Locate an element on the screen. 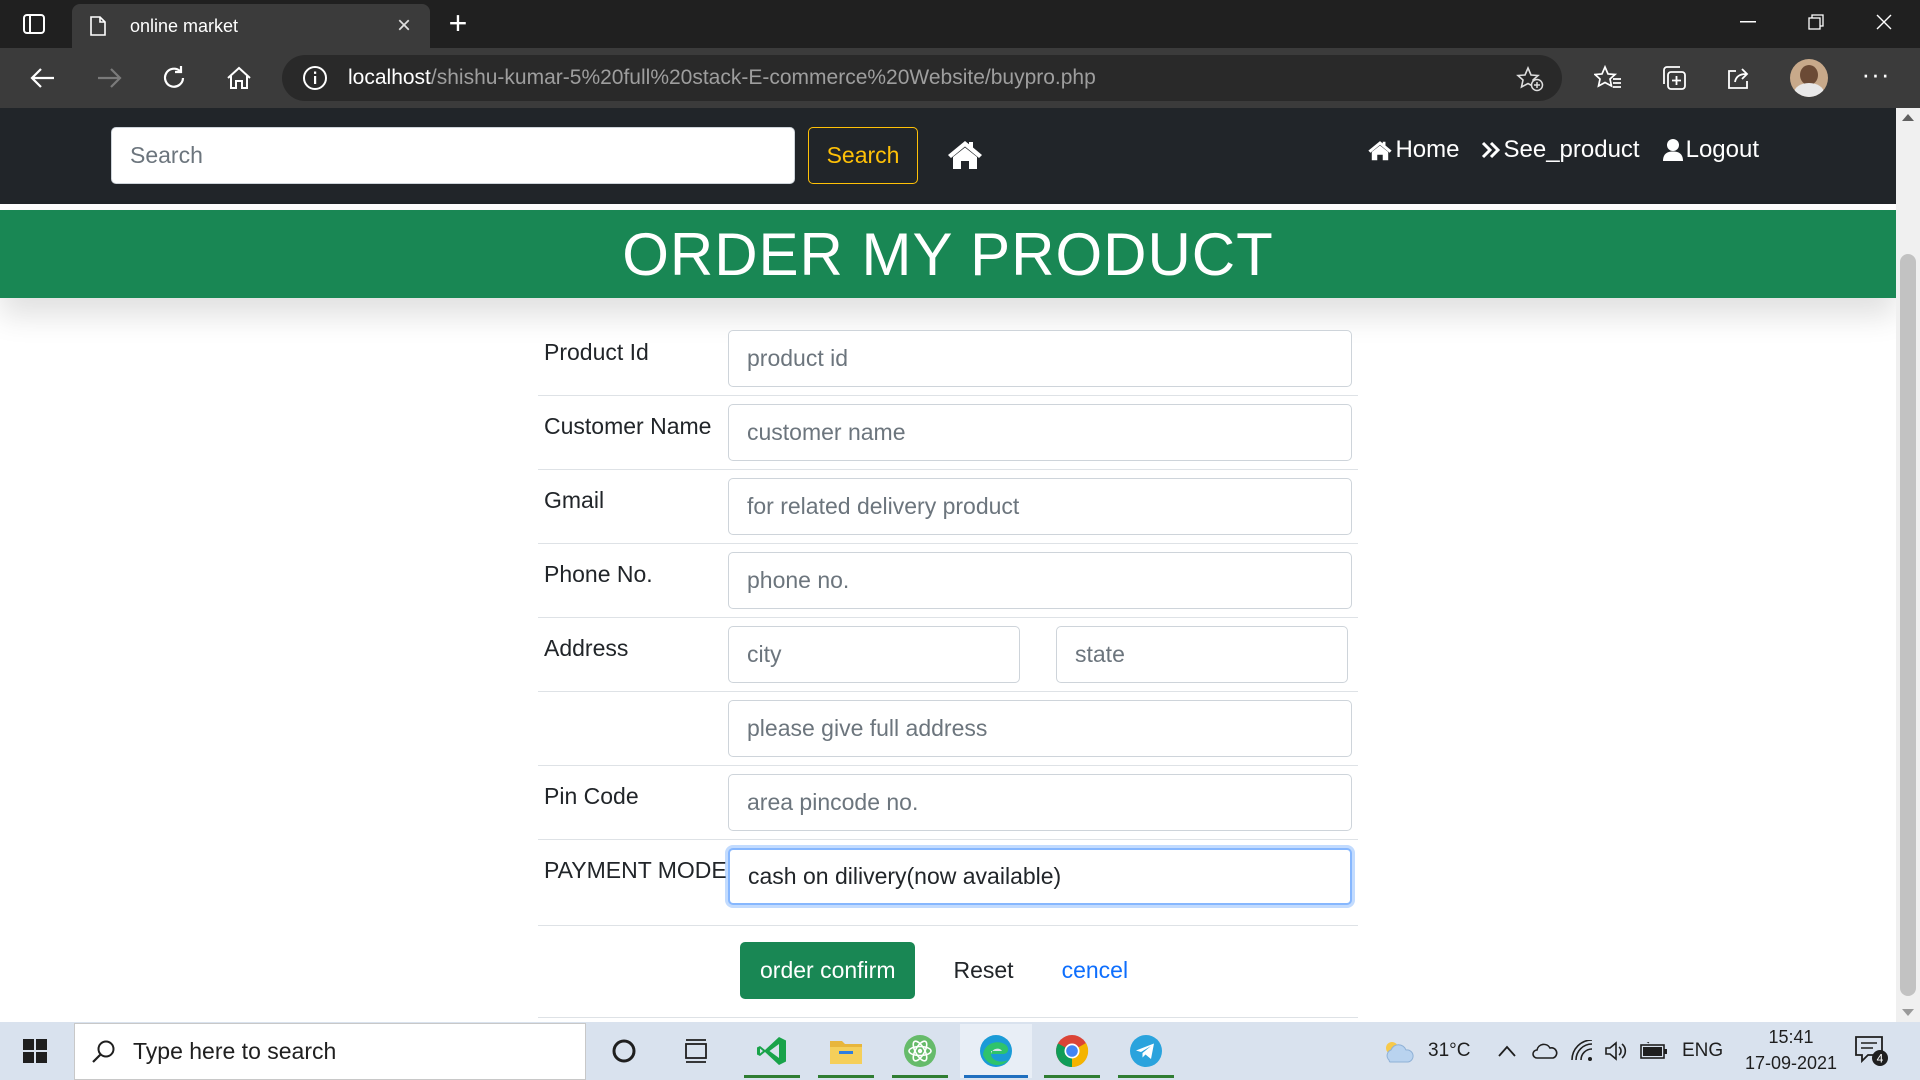  telegram-icon is located at coordinates (1146, 1051).